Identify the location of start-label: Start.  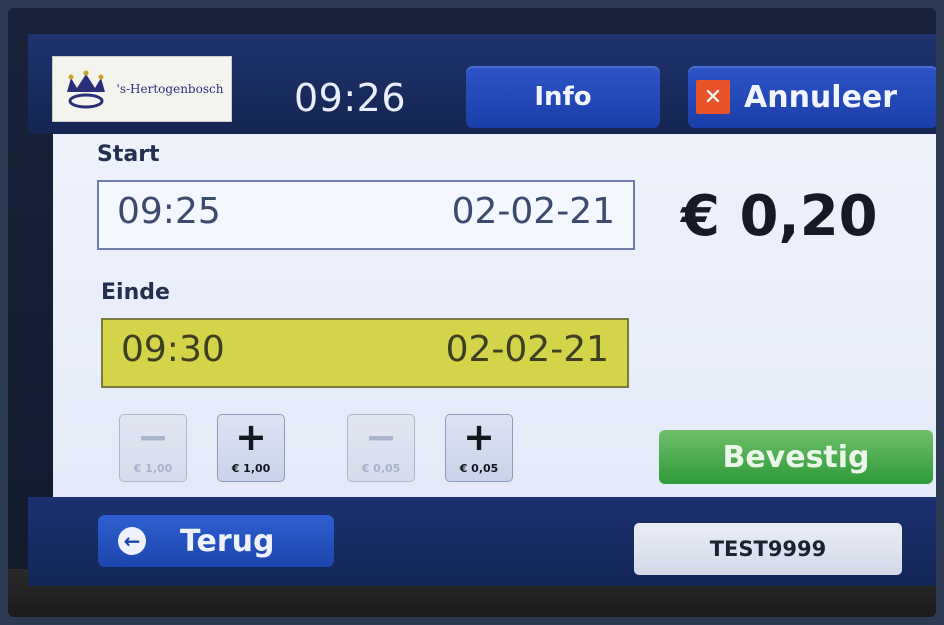
(128, 154).